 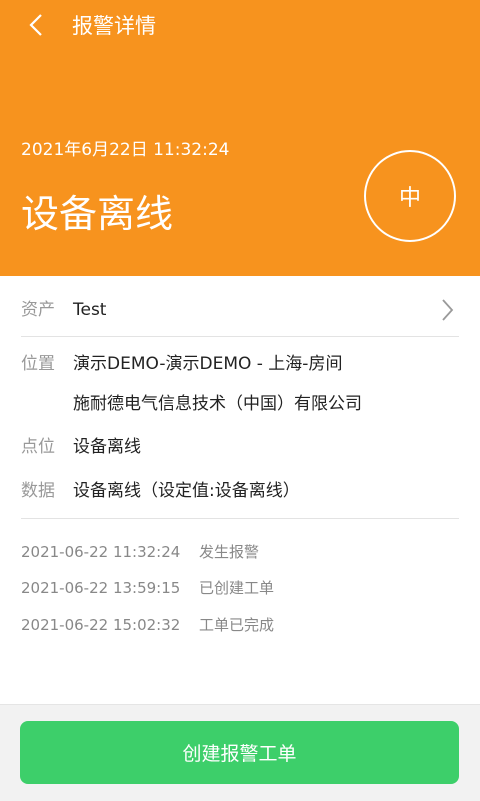 I want to click on asset-value: Test, so click(x=90, y=310).